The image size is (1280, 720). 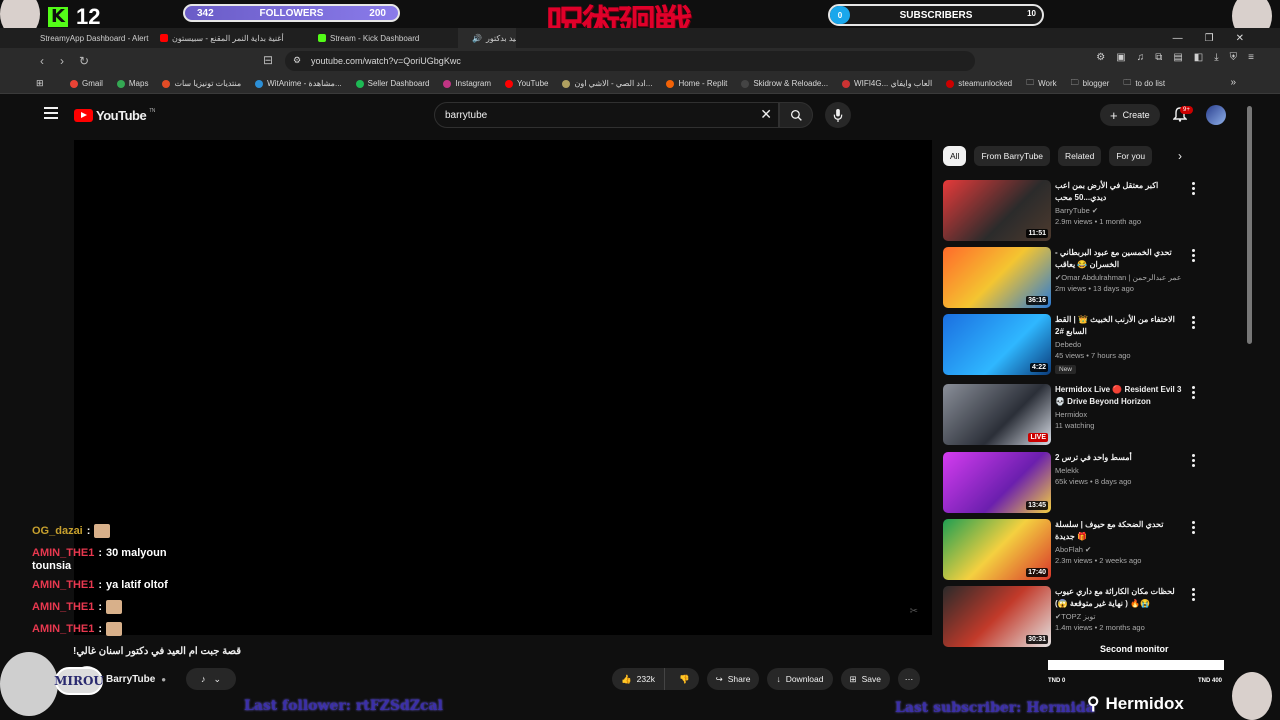 I want to click on bookmark-folder-work: 🗀 Work, so click(x=1041, y=84).